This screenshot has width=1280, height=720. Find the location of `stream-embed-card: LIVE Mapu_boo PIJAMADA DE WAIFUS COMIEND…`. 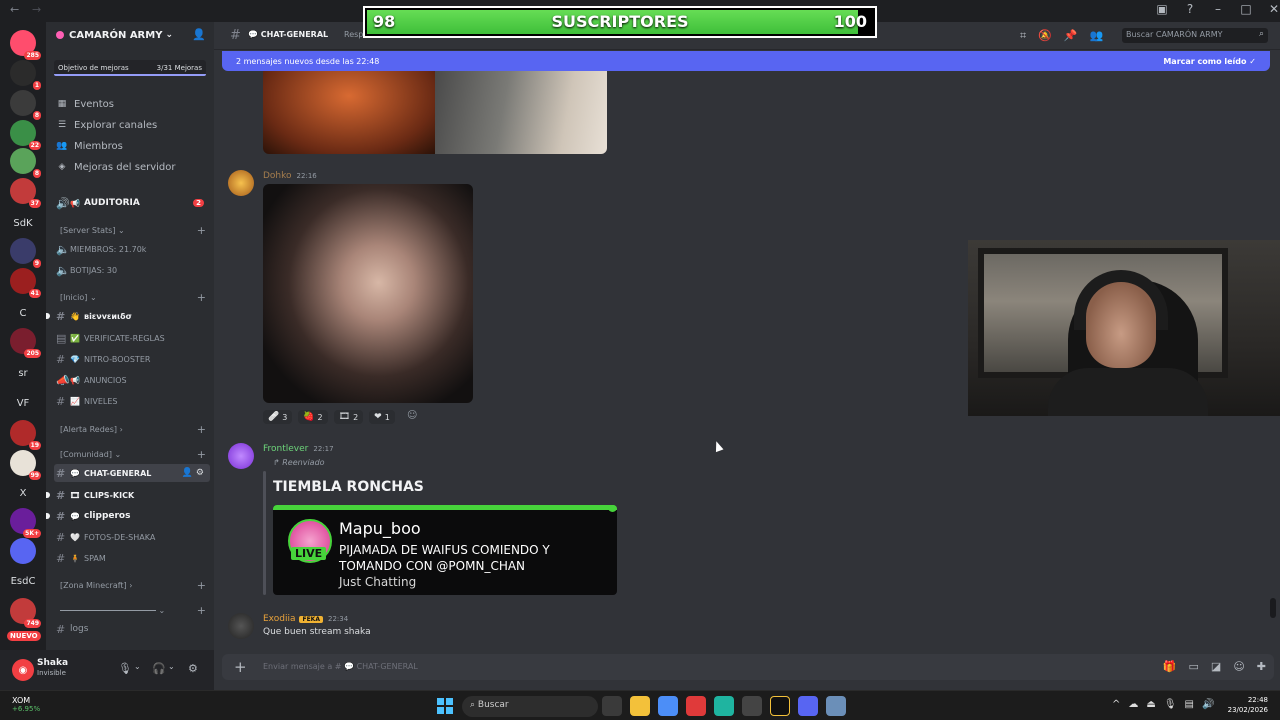

stream-embed-card: LIVE Mapu_boo PIJAMADA DE WAIFUS COMIEND… is located at coordinates (445, 550).